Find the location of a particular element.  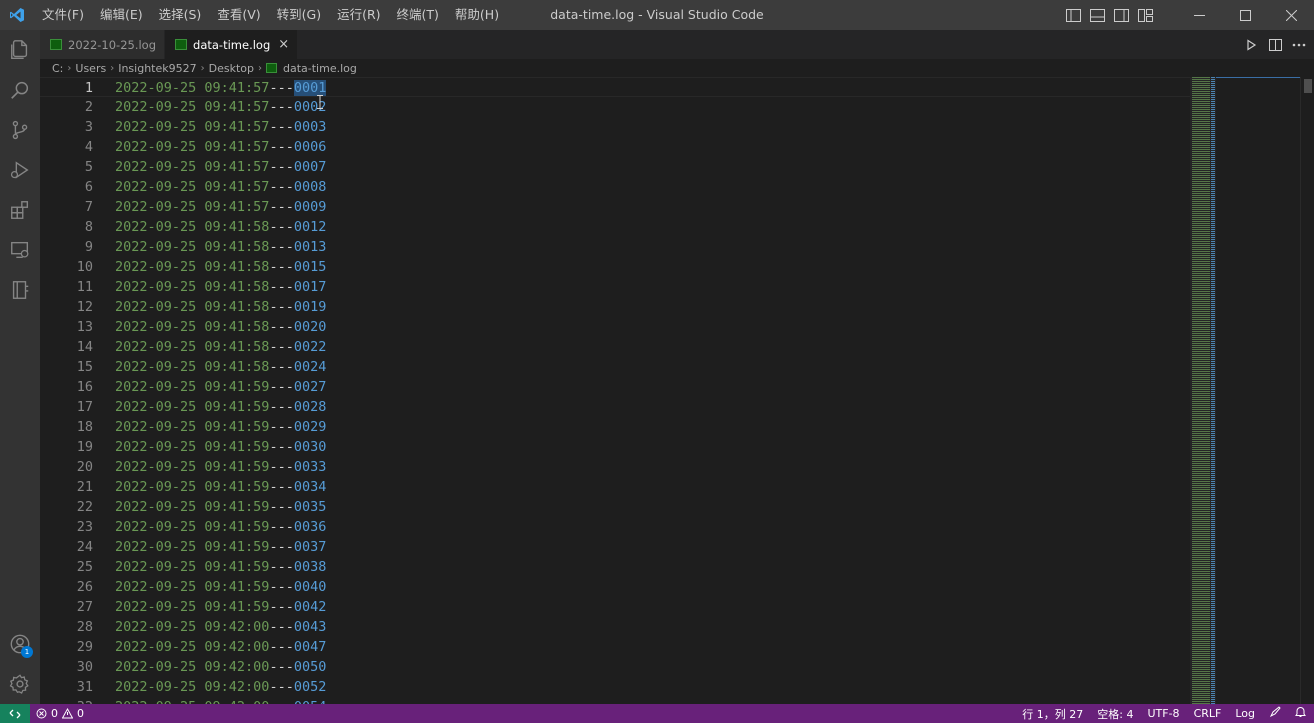

code-line: 30 2022-09-25 09:42:00---0050 is located at coordinates (615, 667).